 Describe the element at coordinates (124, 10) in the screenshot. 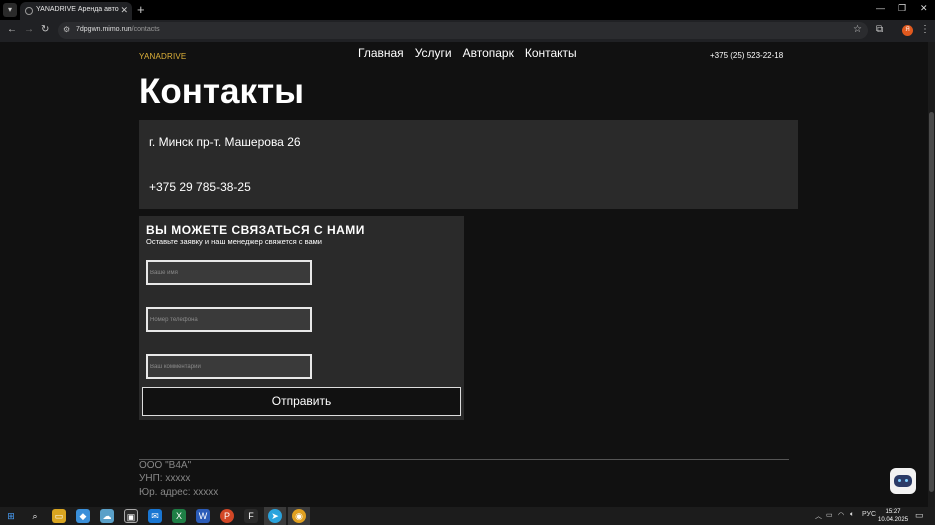

I see `close-tab-icon: ✕` at that location.